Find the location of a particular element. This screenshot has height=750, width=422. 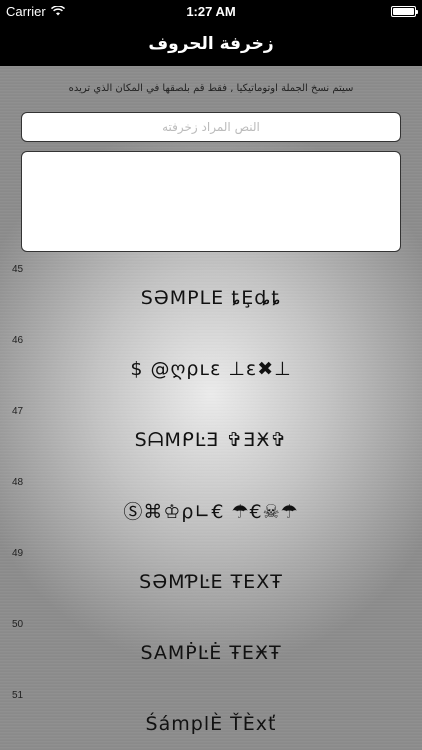

style-row: 46 $ @ღρʟɛ ⊥ɛ✖⊥ is located at coordinates (211, 368).